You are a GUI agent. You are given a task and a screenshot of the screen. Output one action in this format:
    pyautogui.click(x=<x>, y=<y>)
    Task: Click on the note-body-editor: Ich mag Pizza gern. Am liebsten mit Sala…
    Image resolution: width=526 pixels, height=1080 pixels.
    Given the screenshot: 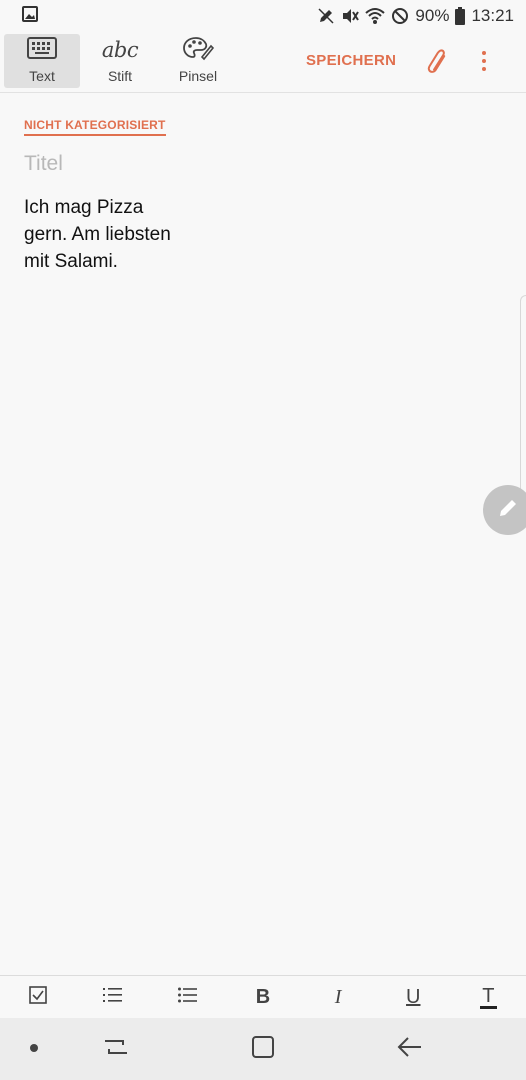 What is the action you would take?
    pyautogui.click(x=99, y=234)
    